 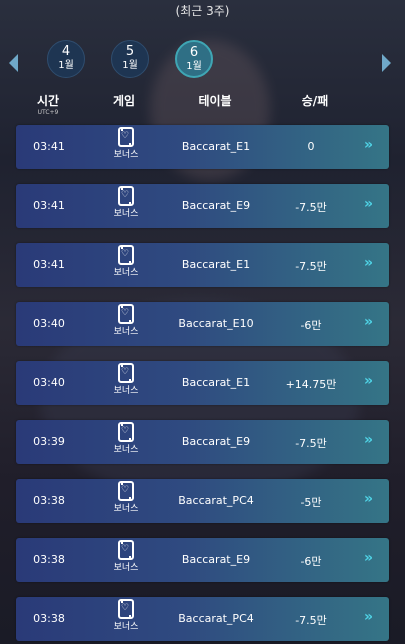 I want to click on week-item-5: 5 1월, so click(x=130, y=59).